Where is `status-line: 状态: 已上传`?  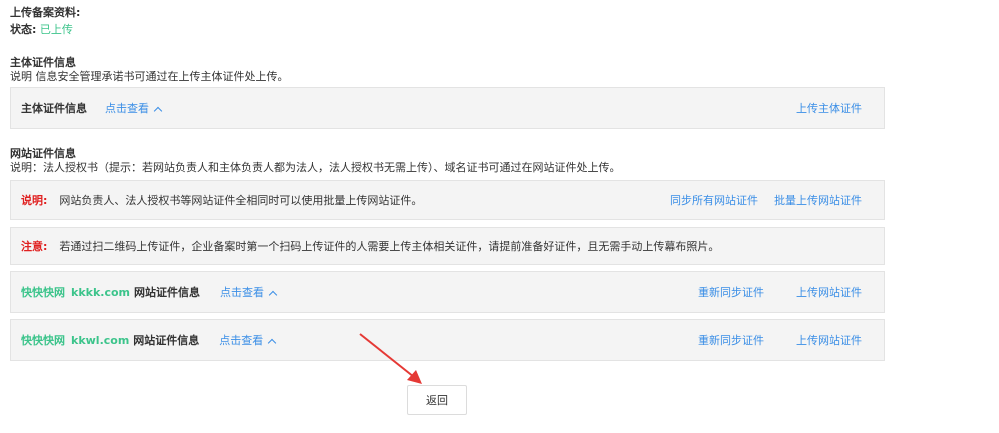
status-line: 状态: 已上传 is located at coordinates (41, 29).